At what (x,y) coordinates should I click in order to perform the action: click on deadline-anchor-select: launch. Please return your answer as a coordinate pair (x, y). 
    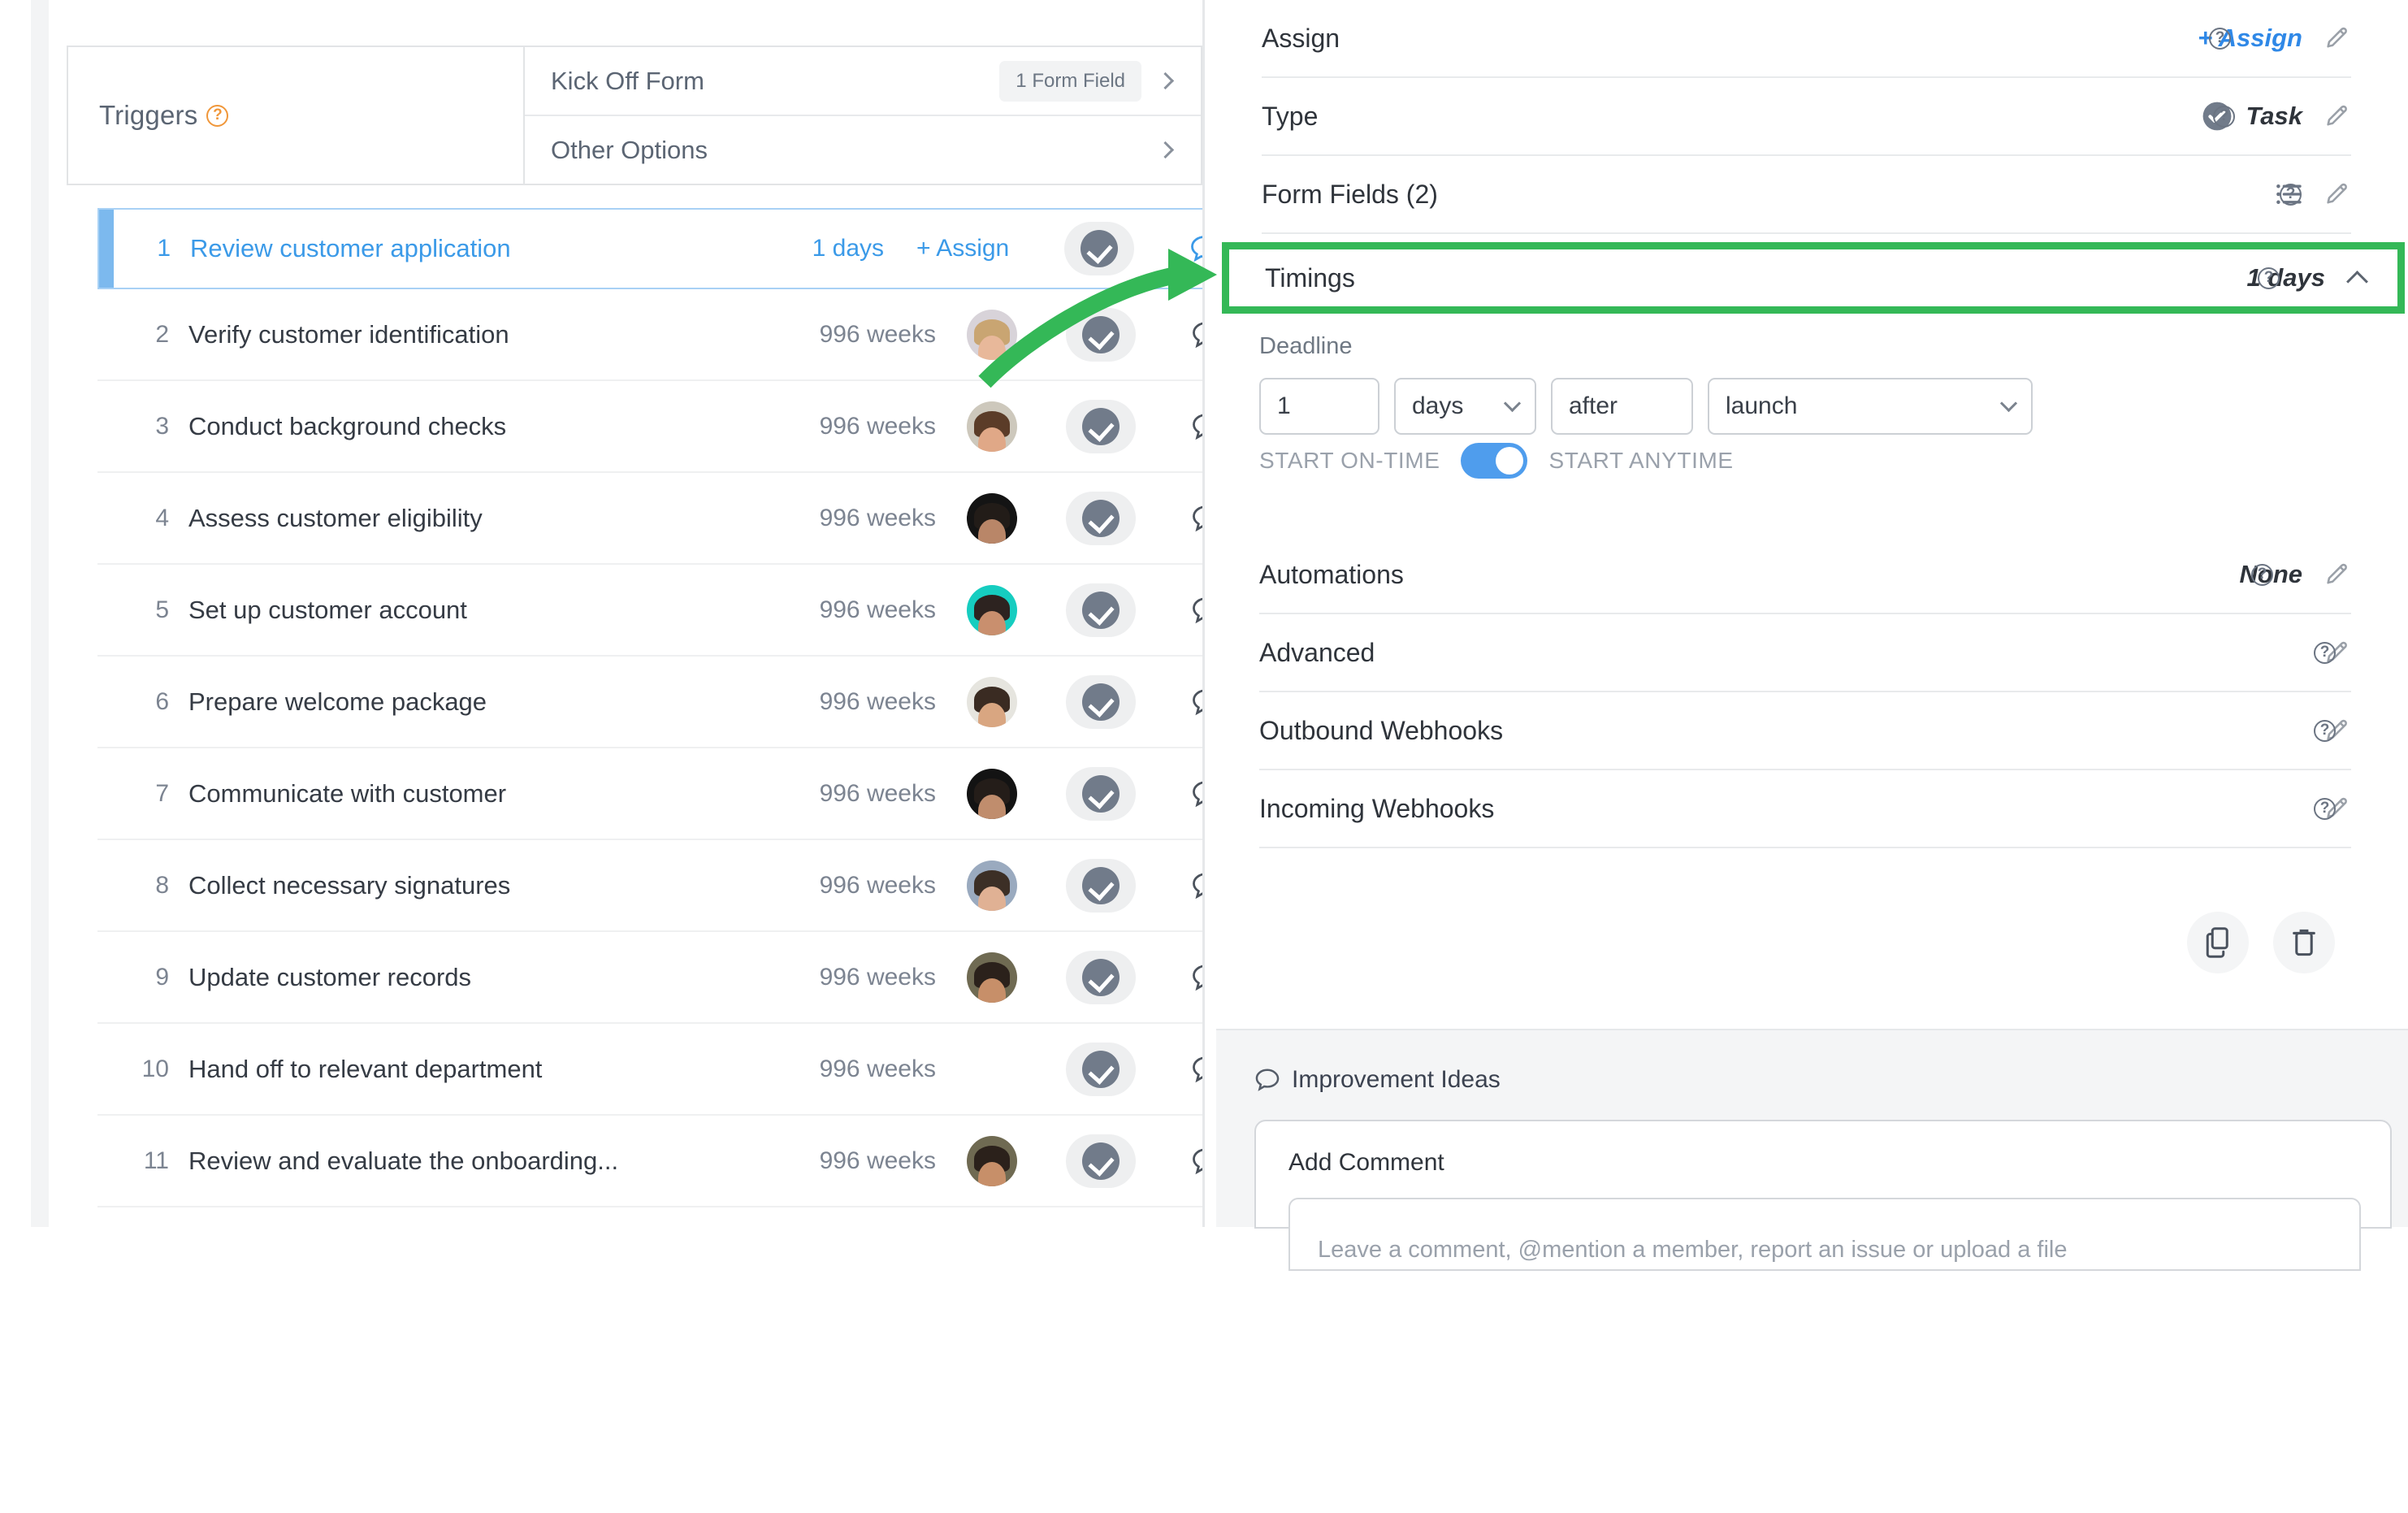
    Looking at the image, I should click on (1870, 406).